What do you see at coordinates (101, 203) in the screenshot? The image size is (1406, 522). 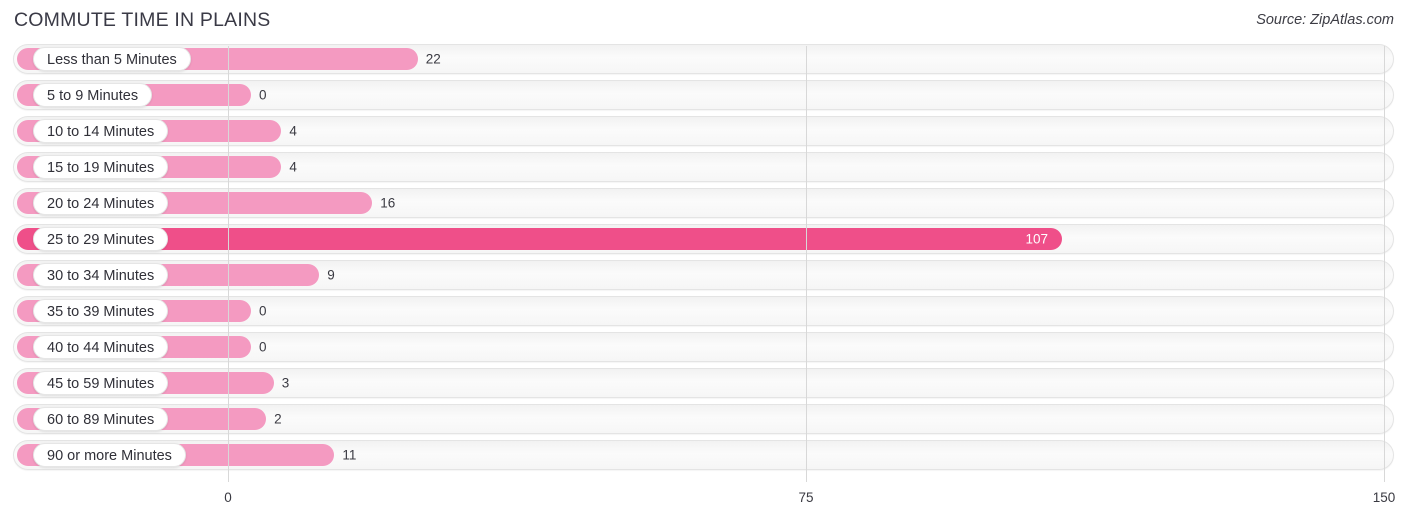 I see `category-label-pill: 20 to 24 Minutes` at bounding box center [101, 203].